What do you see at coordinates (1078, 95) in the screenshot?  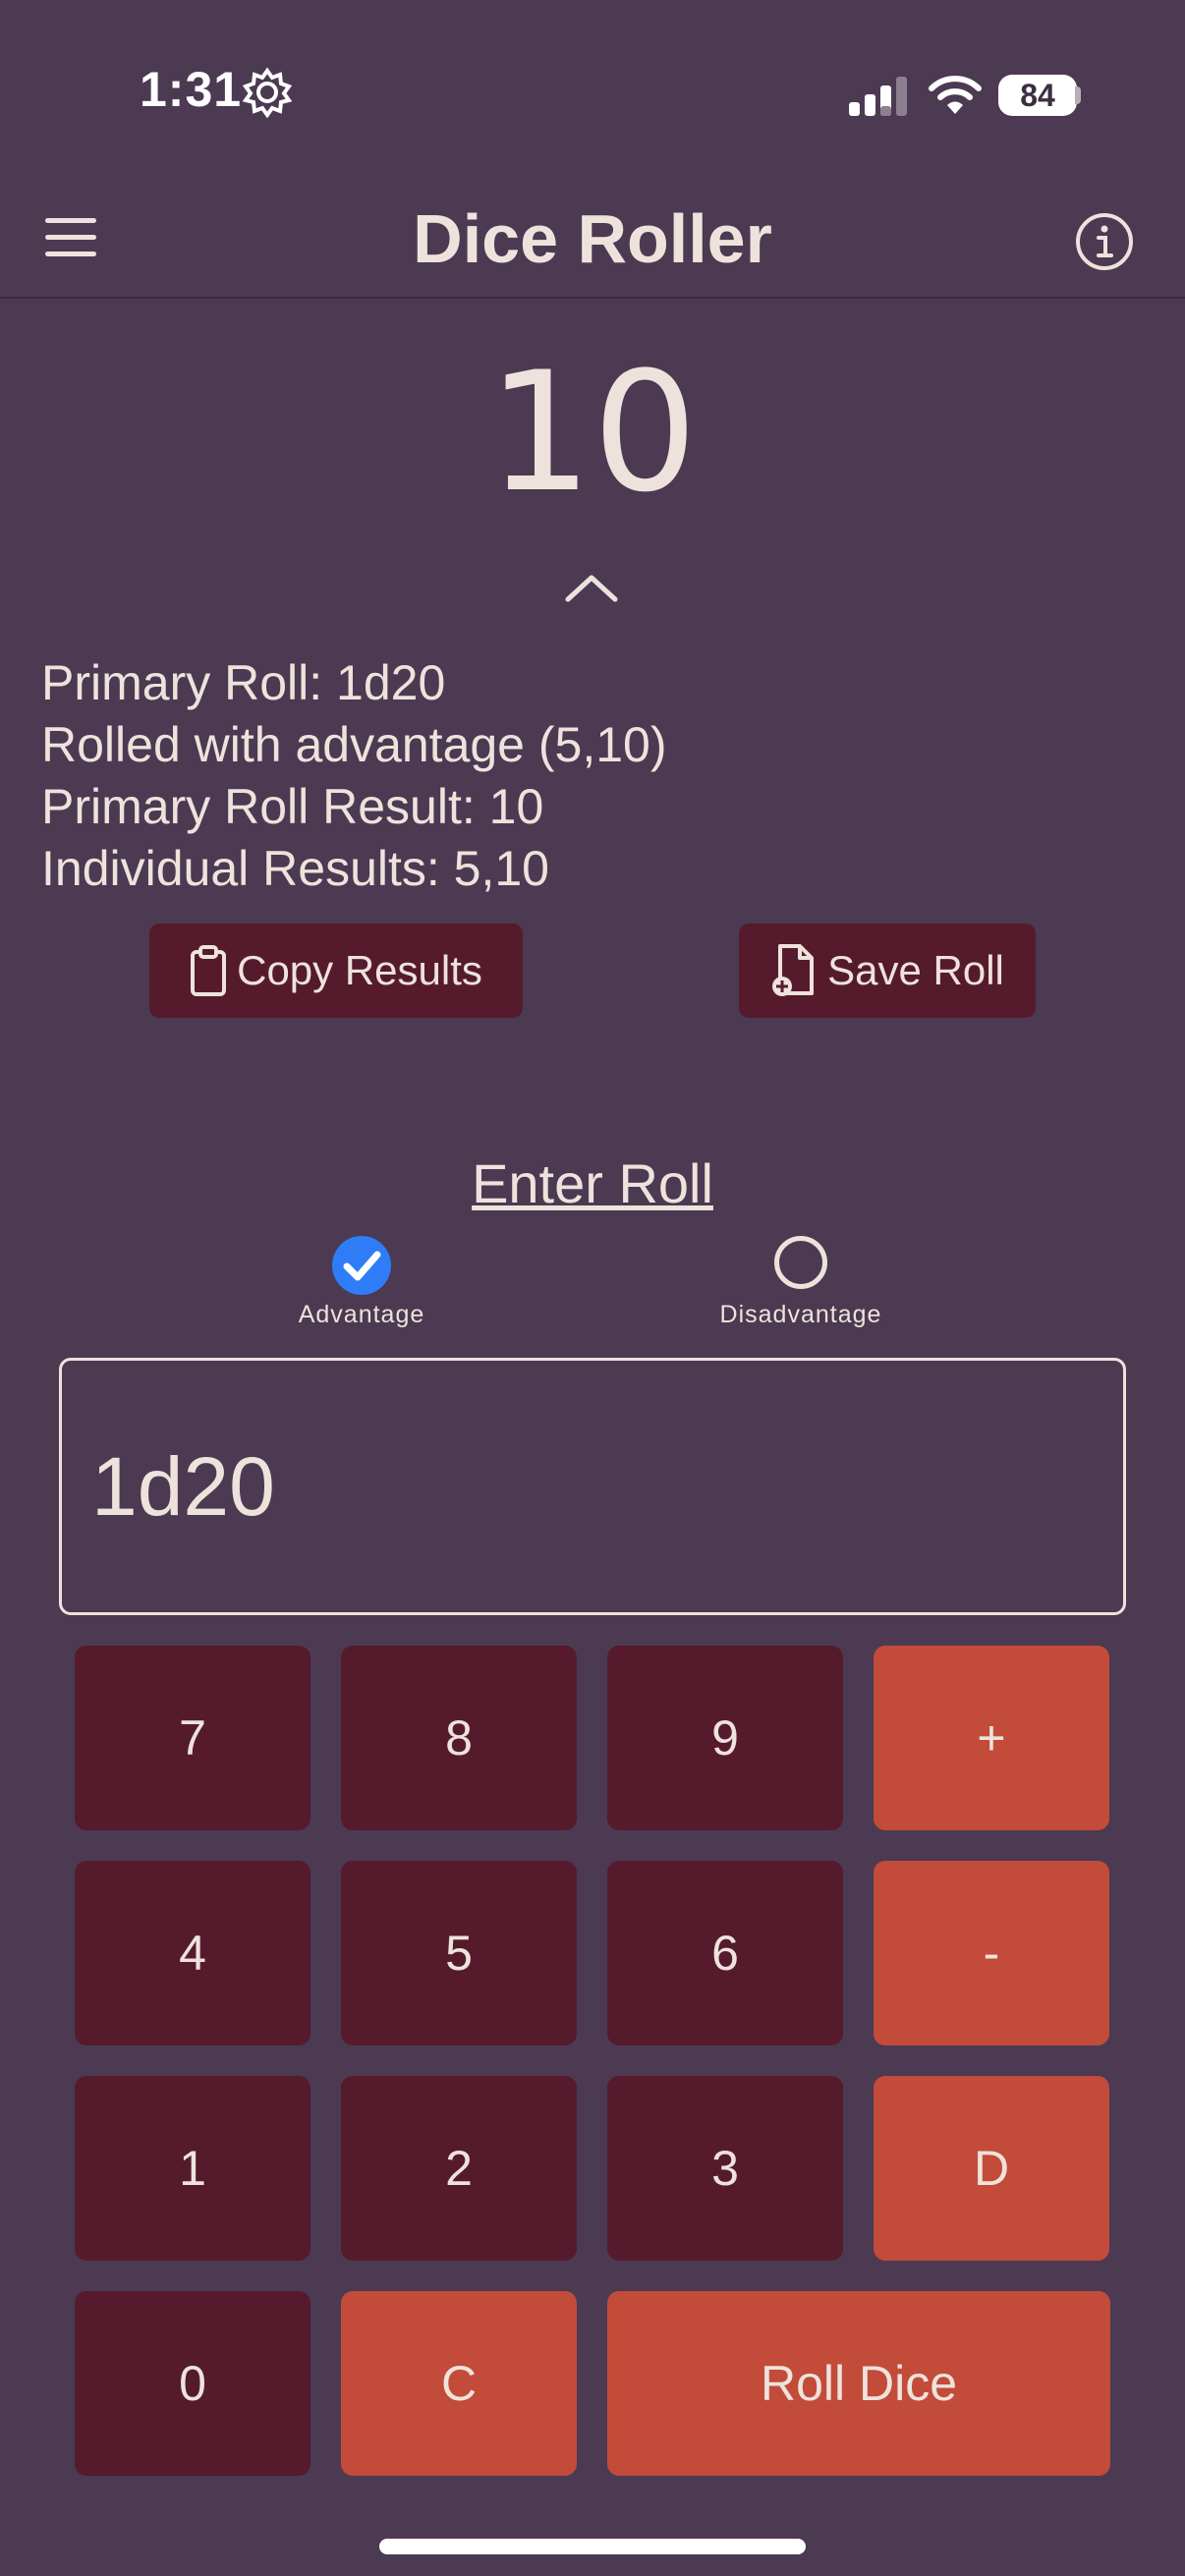 I see `battery-cap` at bounding box center [1078, 95].